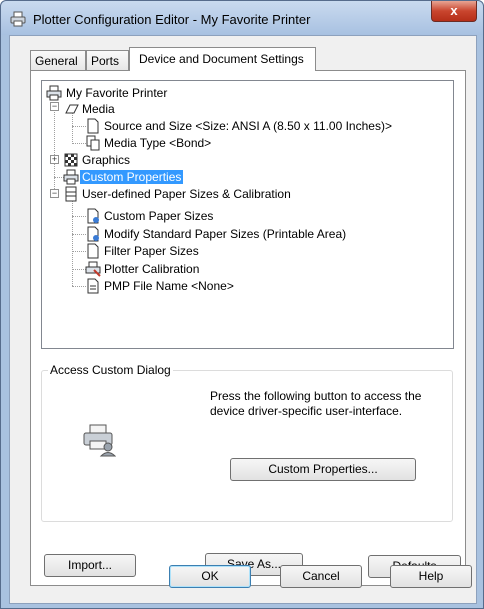 This screenshot has height=609, width=484. Describe the element at coordinates (151, 251) in the screenshot. I see `tree-node-filter-paper: Filter Paper Sizes` at that location.